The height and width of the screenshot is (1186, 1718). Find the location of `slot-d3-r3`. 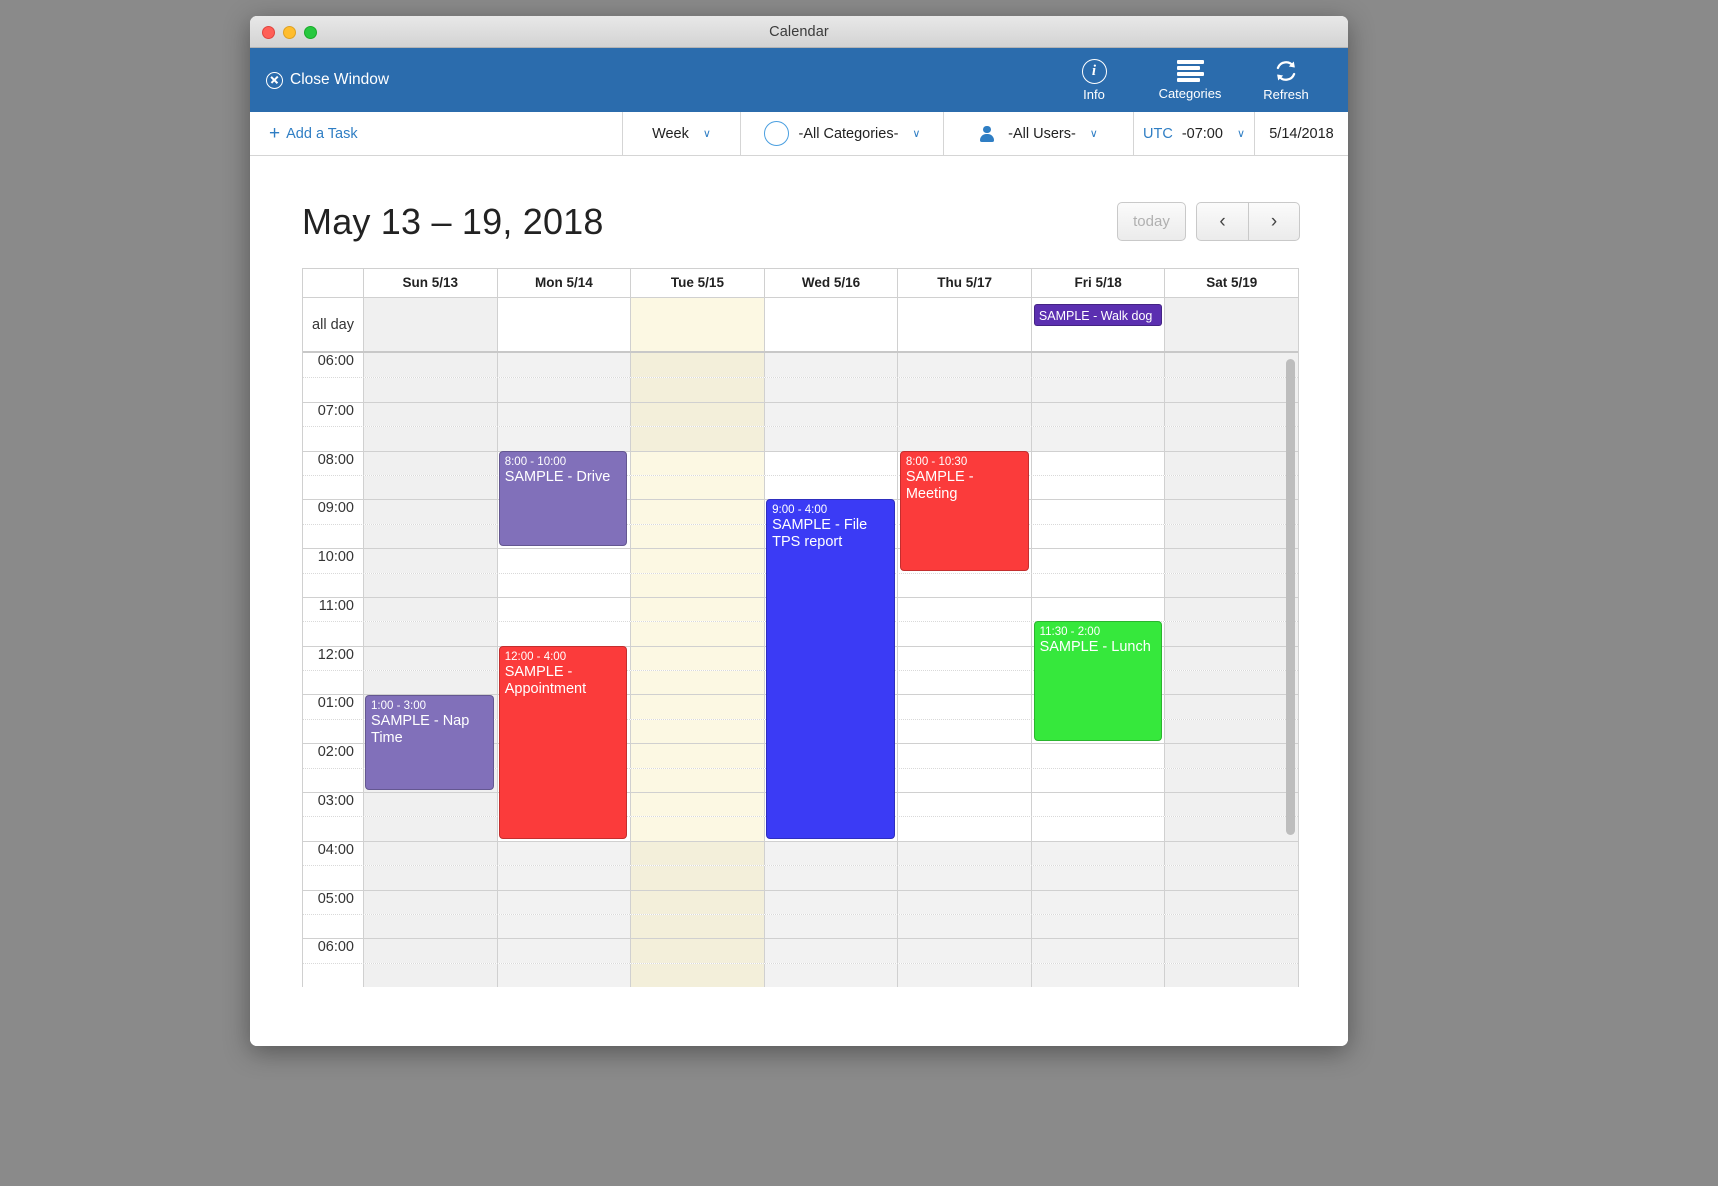

slot-d3-r3 is located at coordinates (830, 439).